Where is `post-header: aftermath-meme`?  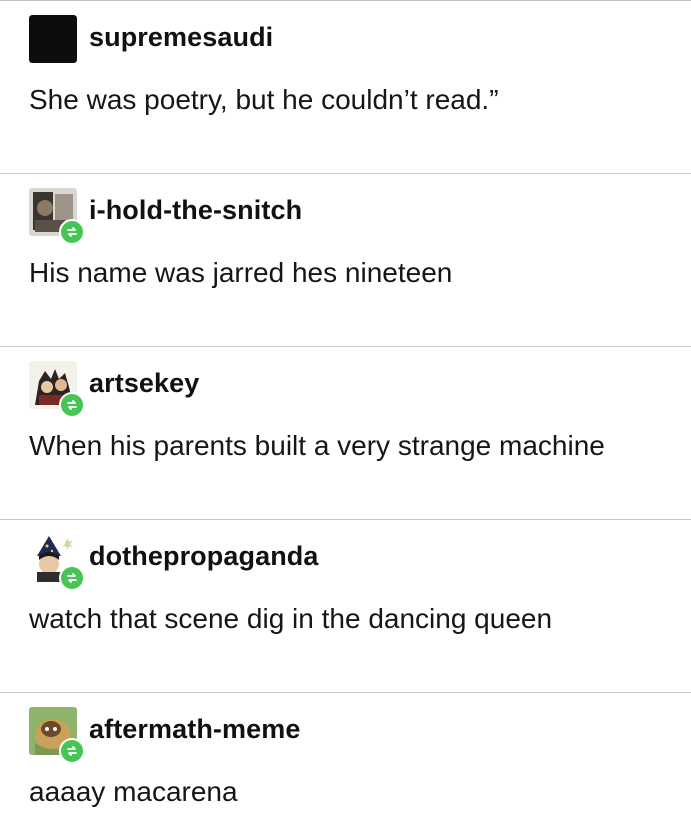
post-header: aftermath-meme is located at coordinates (164, 735).